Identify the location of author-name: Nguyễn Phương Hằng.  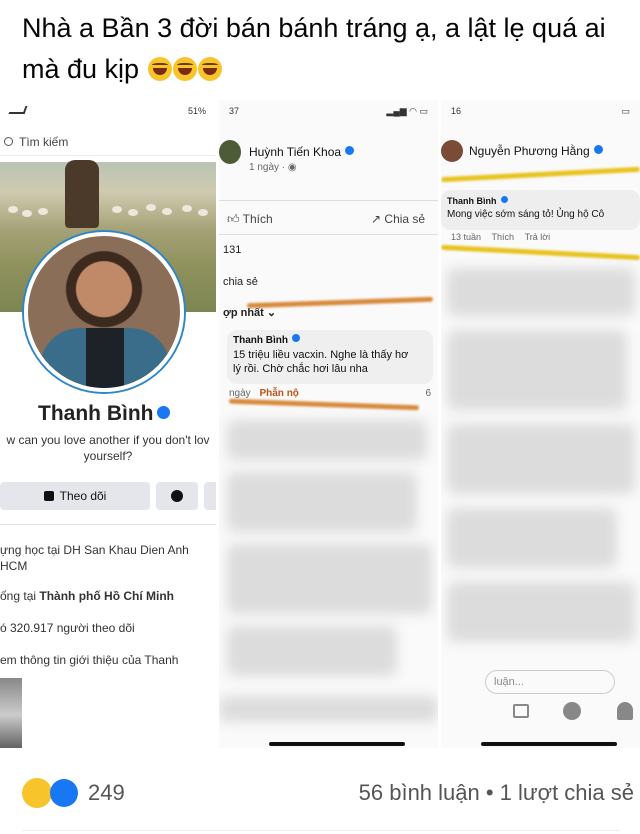
(536, 151).